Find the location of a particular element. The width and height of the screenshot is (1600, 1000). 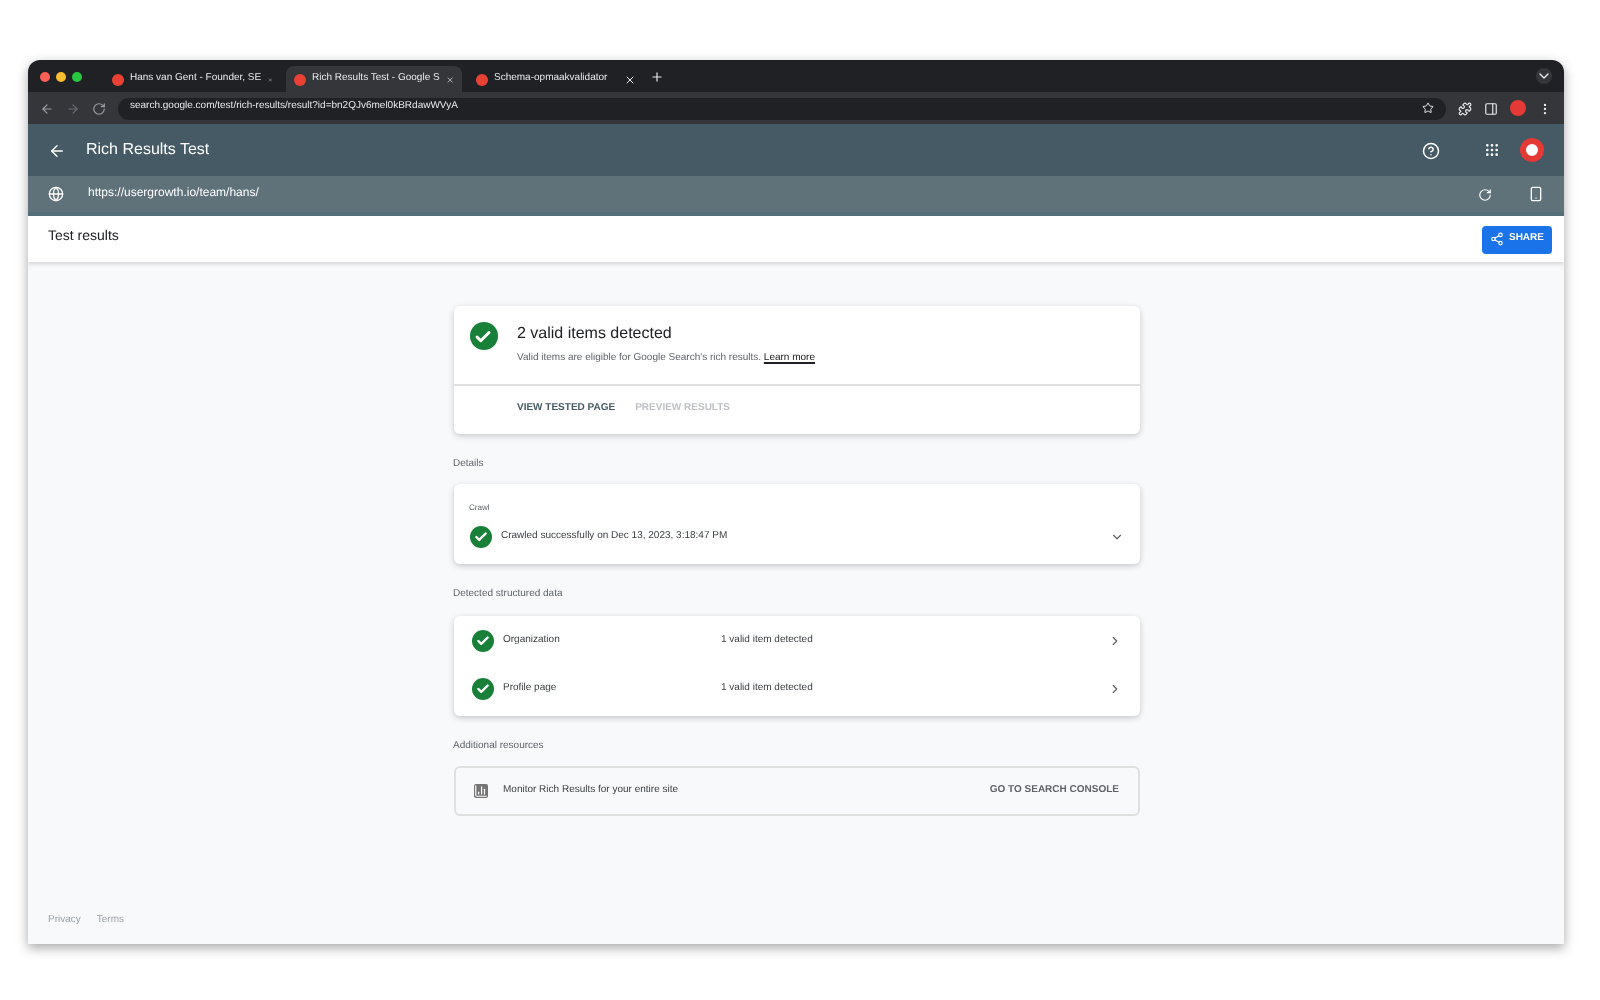

mobile-device-icon is located at coordinates (1536, 194).